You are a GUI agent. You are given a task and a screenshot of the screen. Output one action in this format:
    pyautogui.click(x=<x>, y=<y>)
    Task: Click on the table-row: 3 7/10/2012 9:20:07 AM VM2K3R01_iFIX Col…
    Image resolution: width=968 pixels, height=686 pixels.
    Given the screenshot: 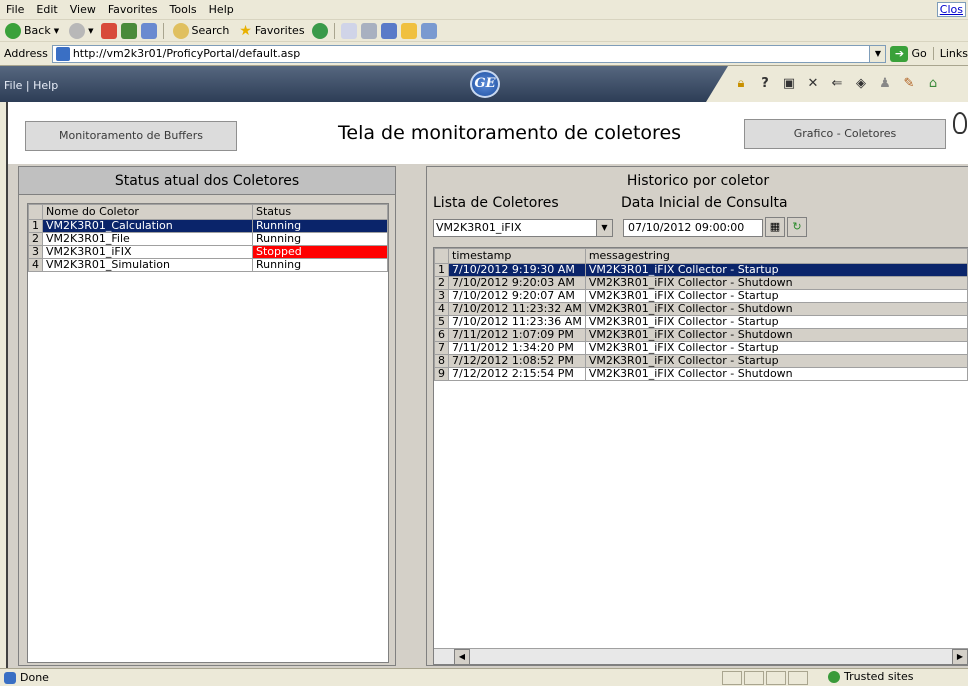 What is the action you would take?
    pyautogui.click(x=701, y=296)
    